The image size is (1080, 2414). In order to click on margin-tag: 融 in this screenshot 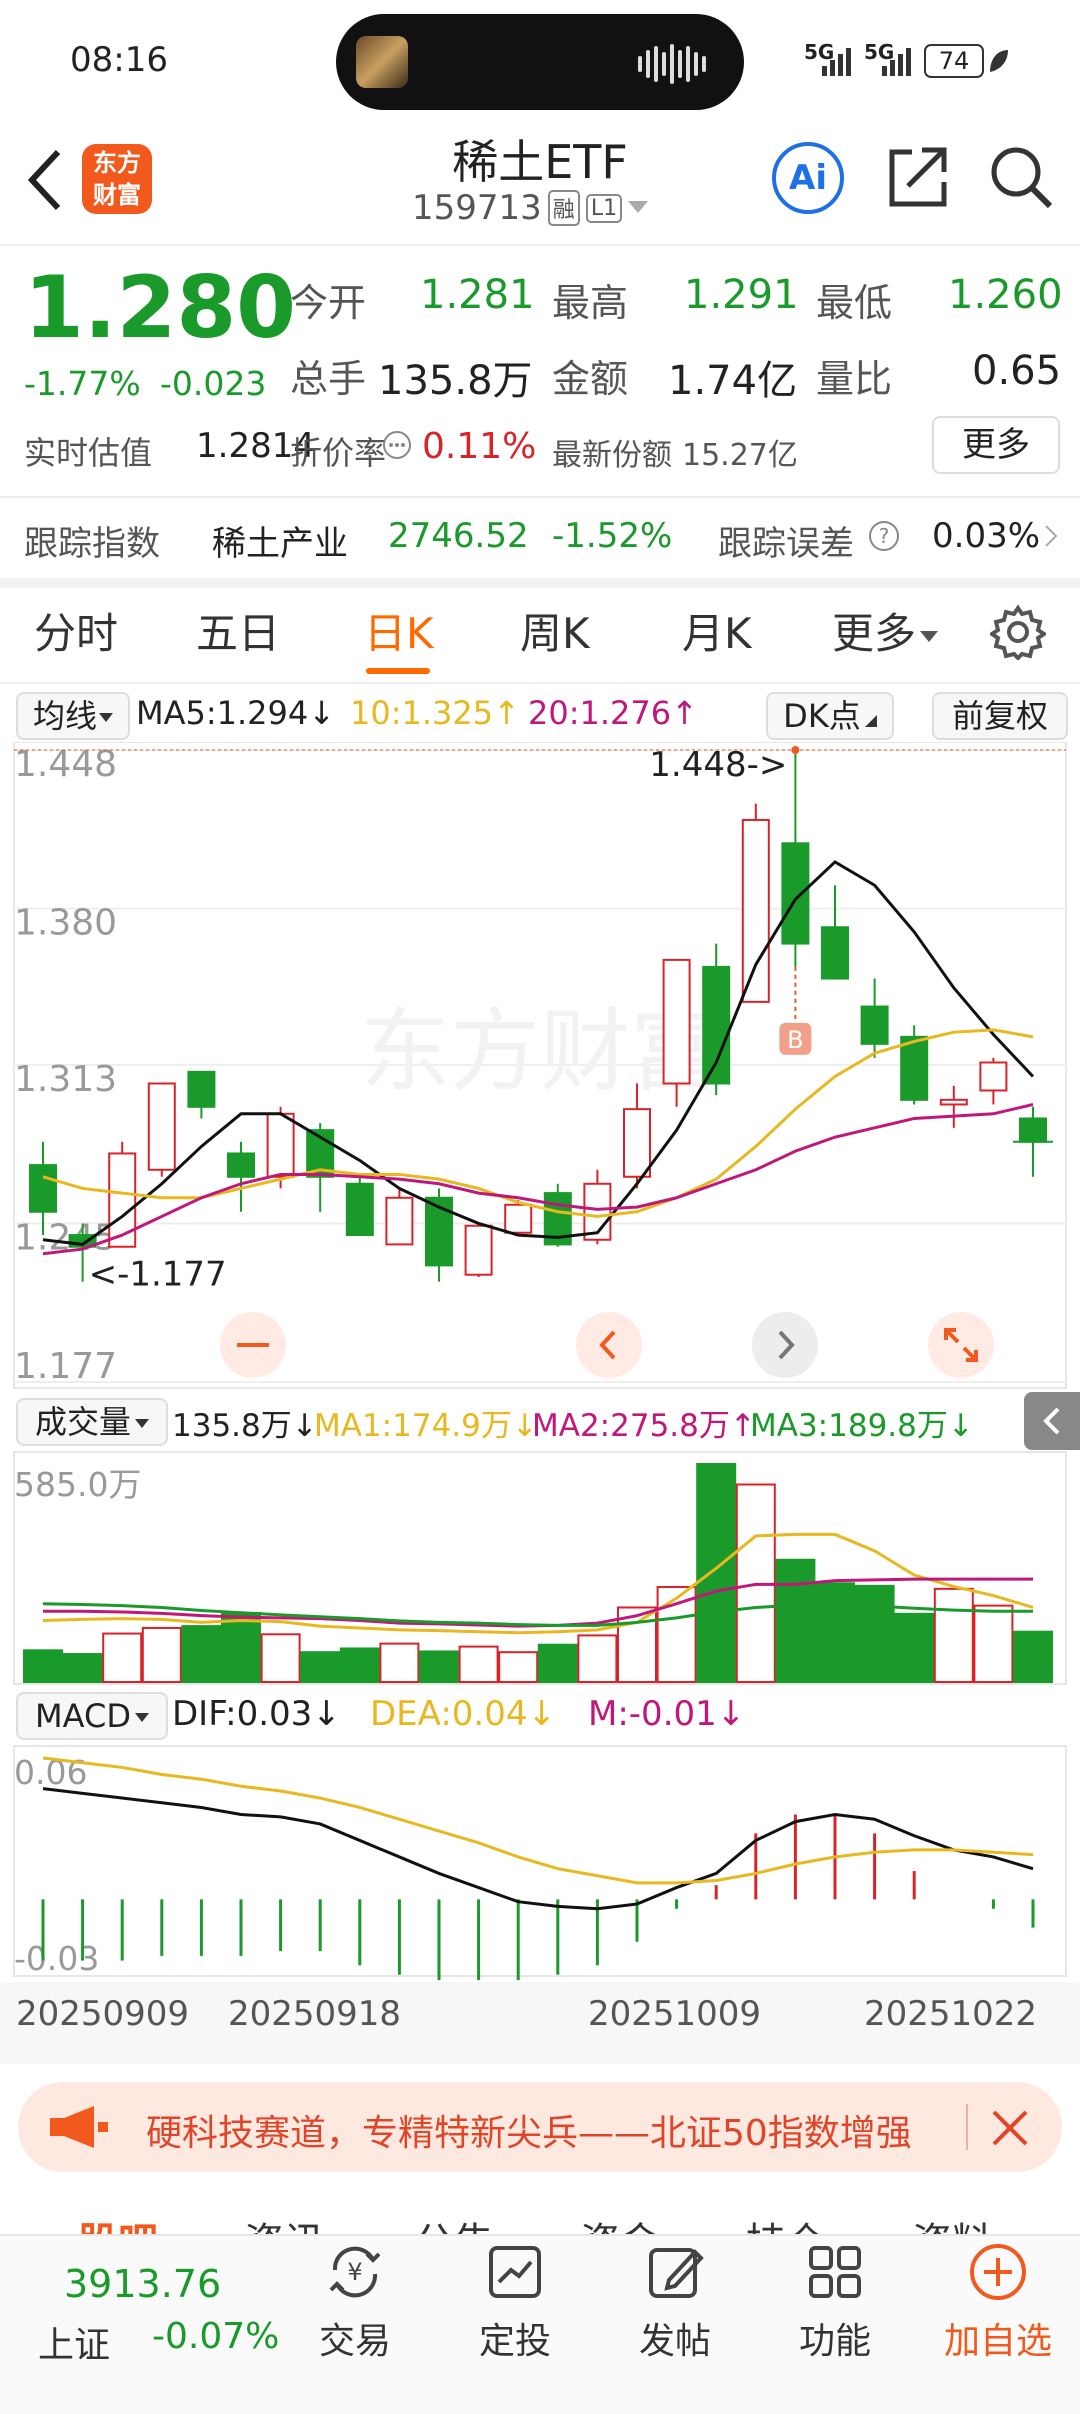, I will do `click(563, 208)`.